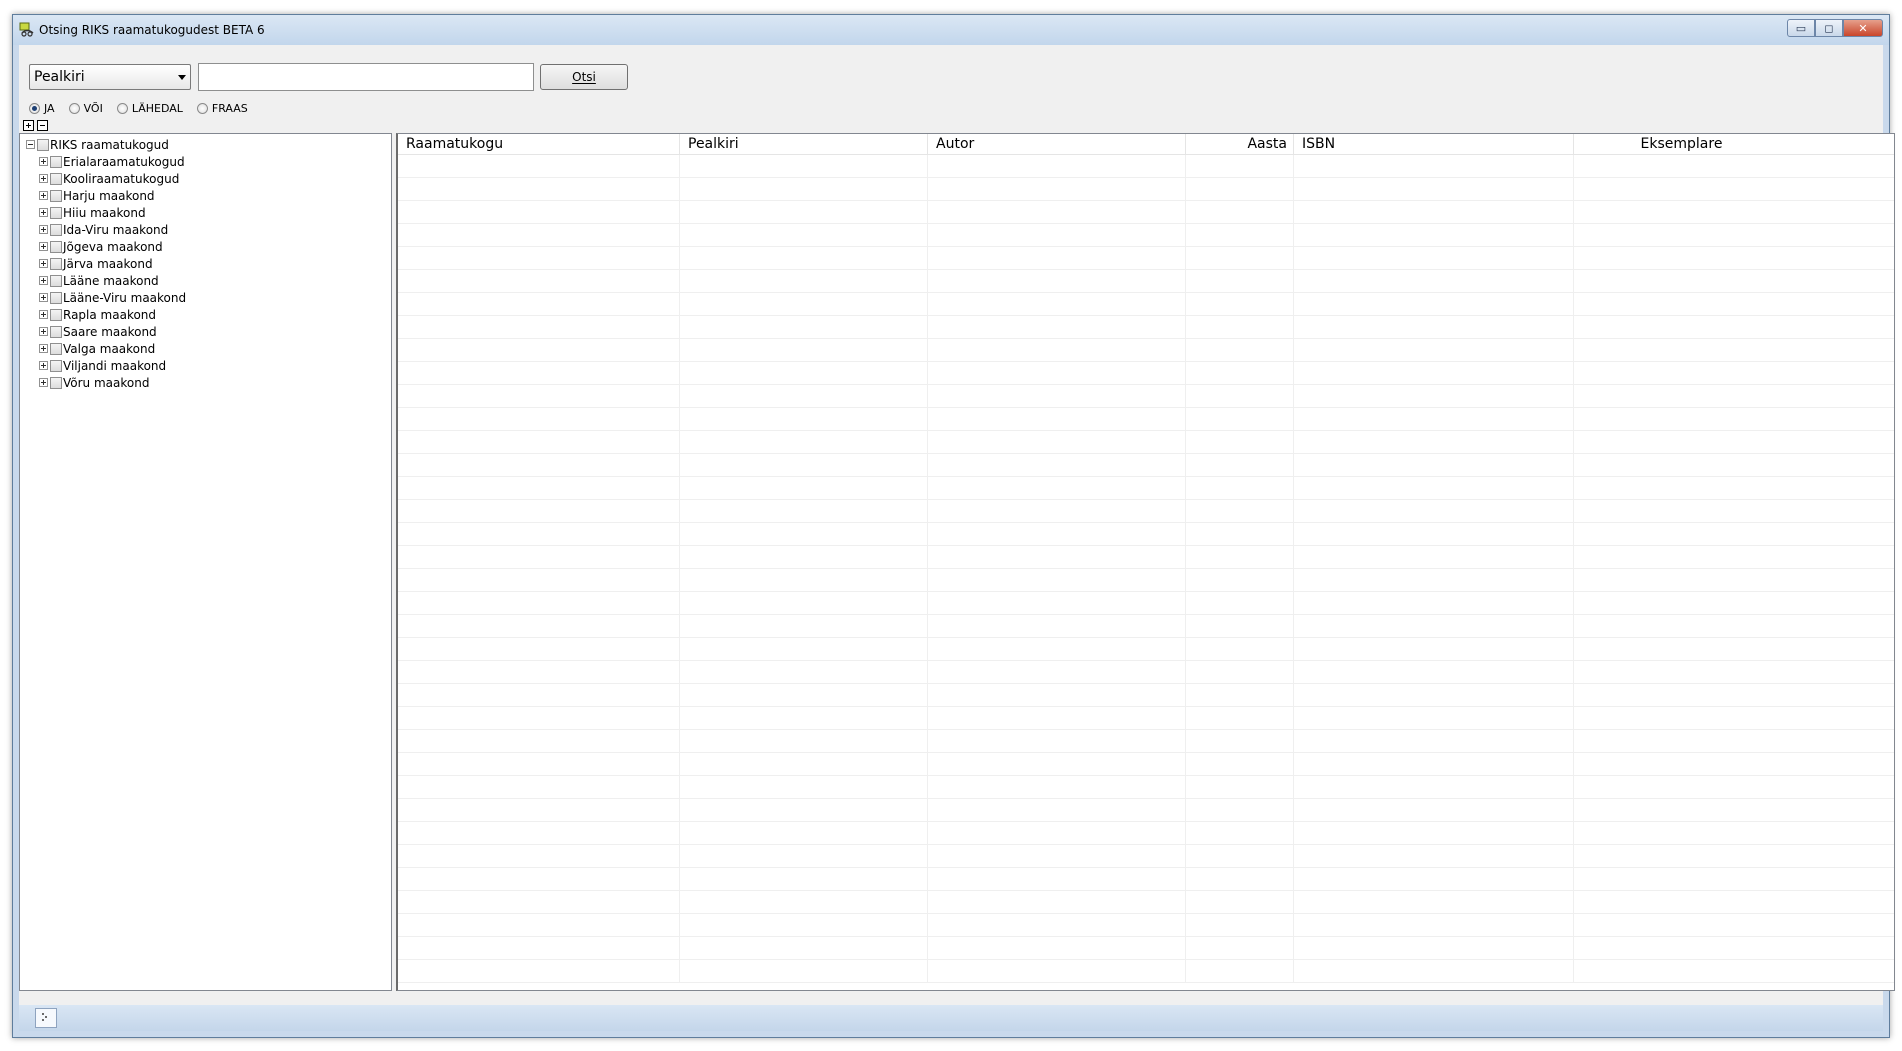 The image size is (1902, 1051). What do you see at coordinates (804, 144) in the screenshot?
I see `column-header-pealkiri: Pealkiri` at bounding box center [804, 144].